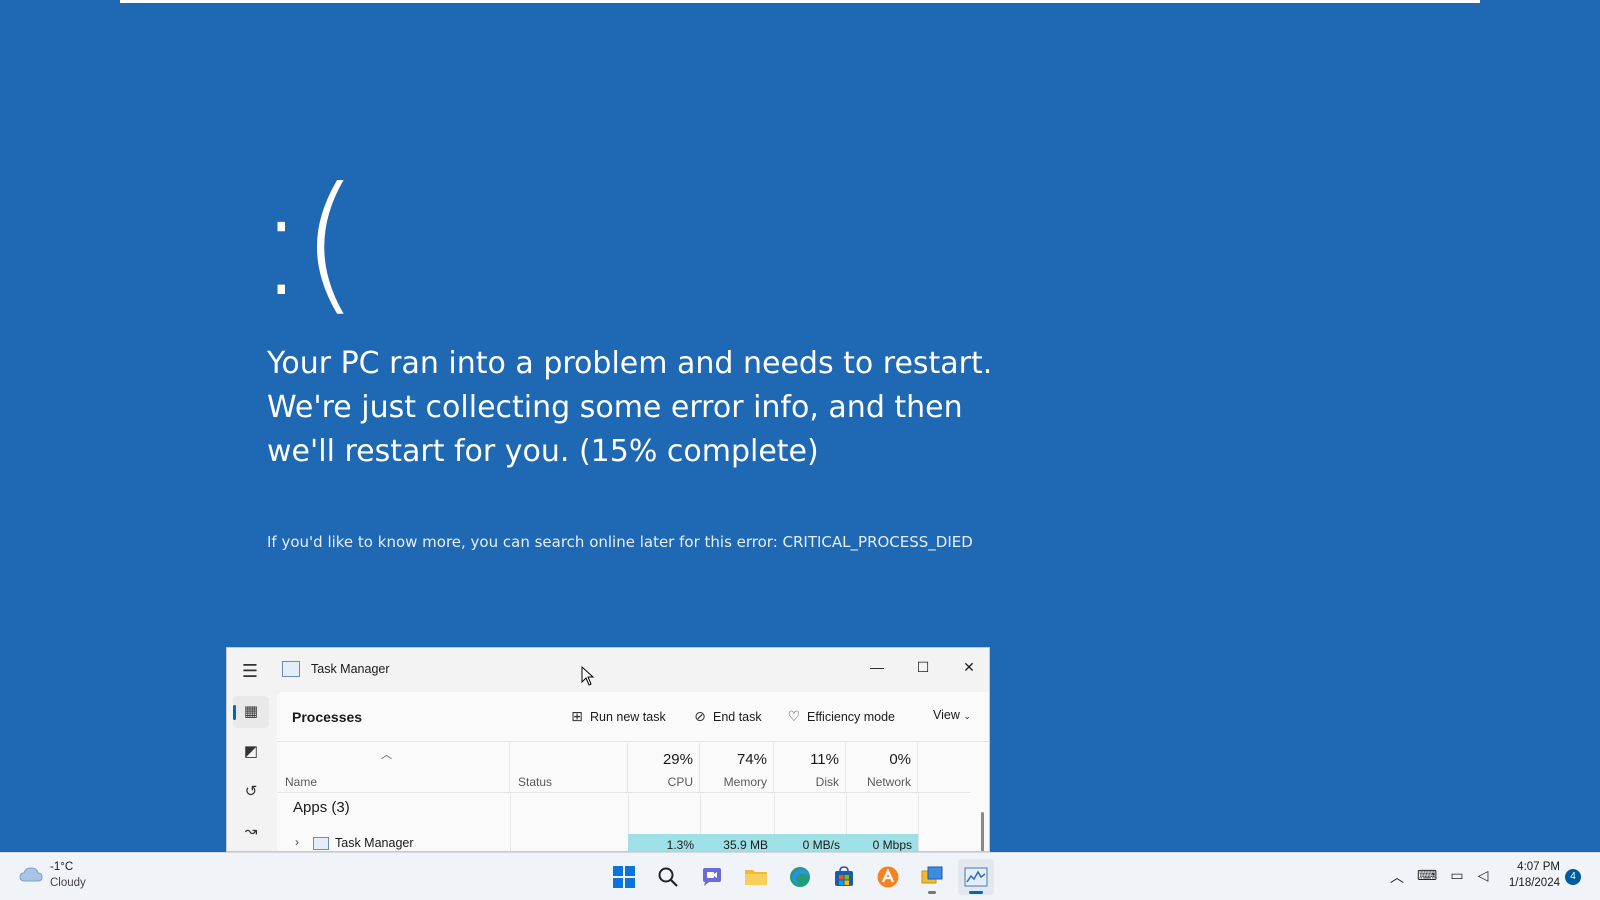  I want to click on column-header-name: ︿ Name, so click(393, 768).